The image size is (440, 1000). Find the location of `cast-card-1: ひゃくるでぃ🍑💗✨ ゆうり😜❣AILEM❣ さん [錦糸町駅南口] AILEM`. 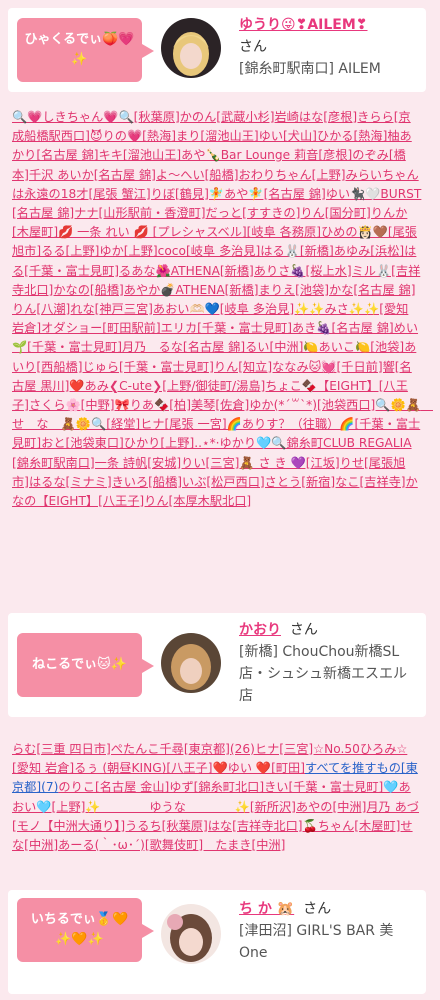

cast-card-1: ひゃくるでぃ🍑💗✨ ゆうり😜❣AILEM❣ さん [錦糸町駅南口] AILEM is located at coordinates (217, 50).